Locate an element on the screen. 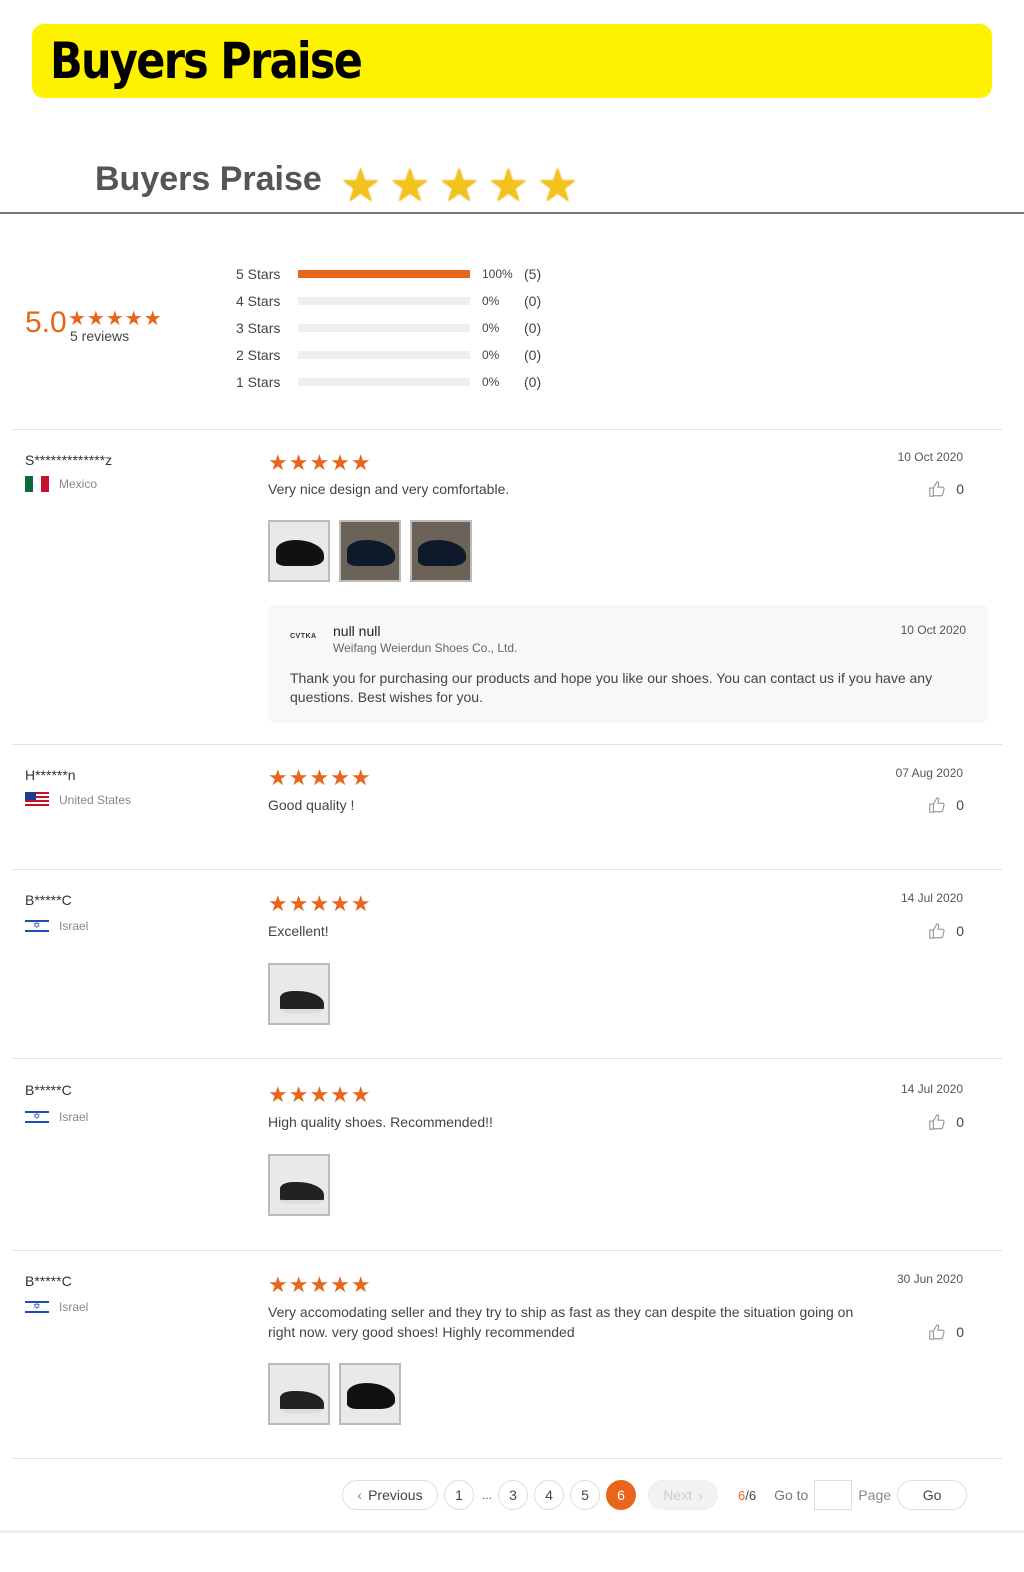  reviewer-country: United States is located at coordinates (78, 800).